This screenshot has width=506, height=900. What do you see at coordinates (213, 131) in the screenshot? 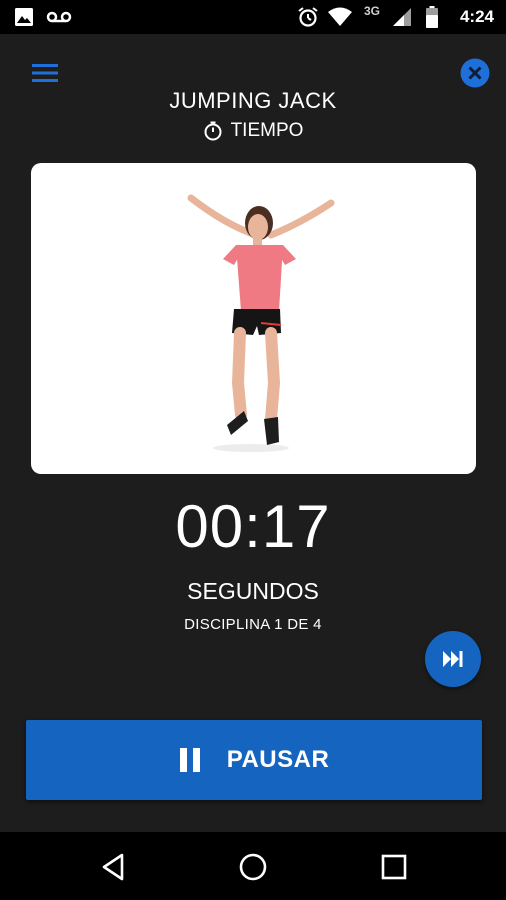
I see `timer-icon` at bounding box center [213, 131].